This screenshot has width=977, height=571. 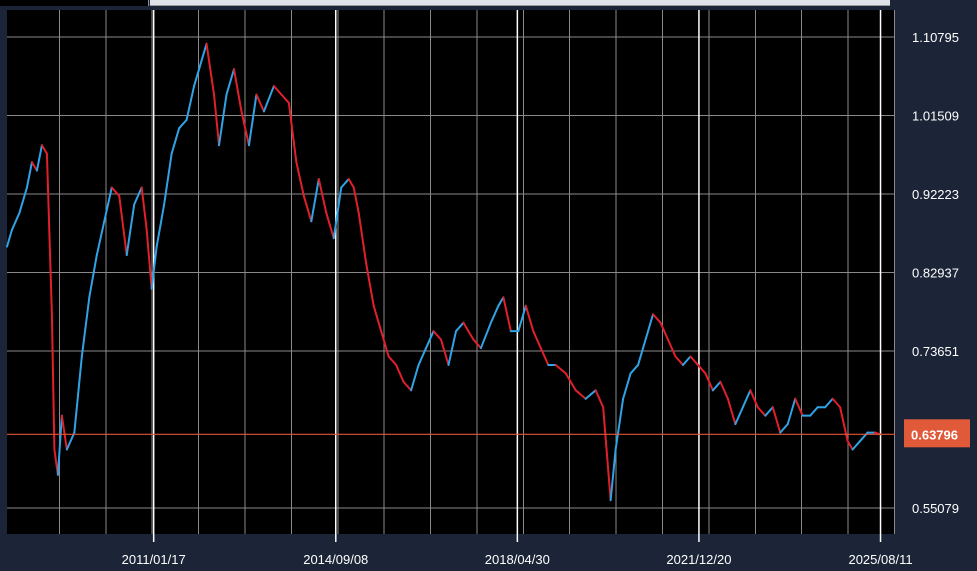 I want to click on x-tick-label: 2025/08/11, so click(x=880, y=559).